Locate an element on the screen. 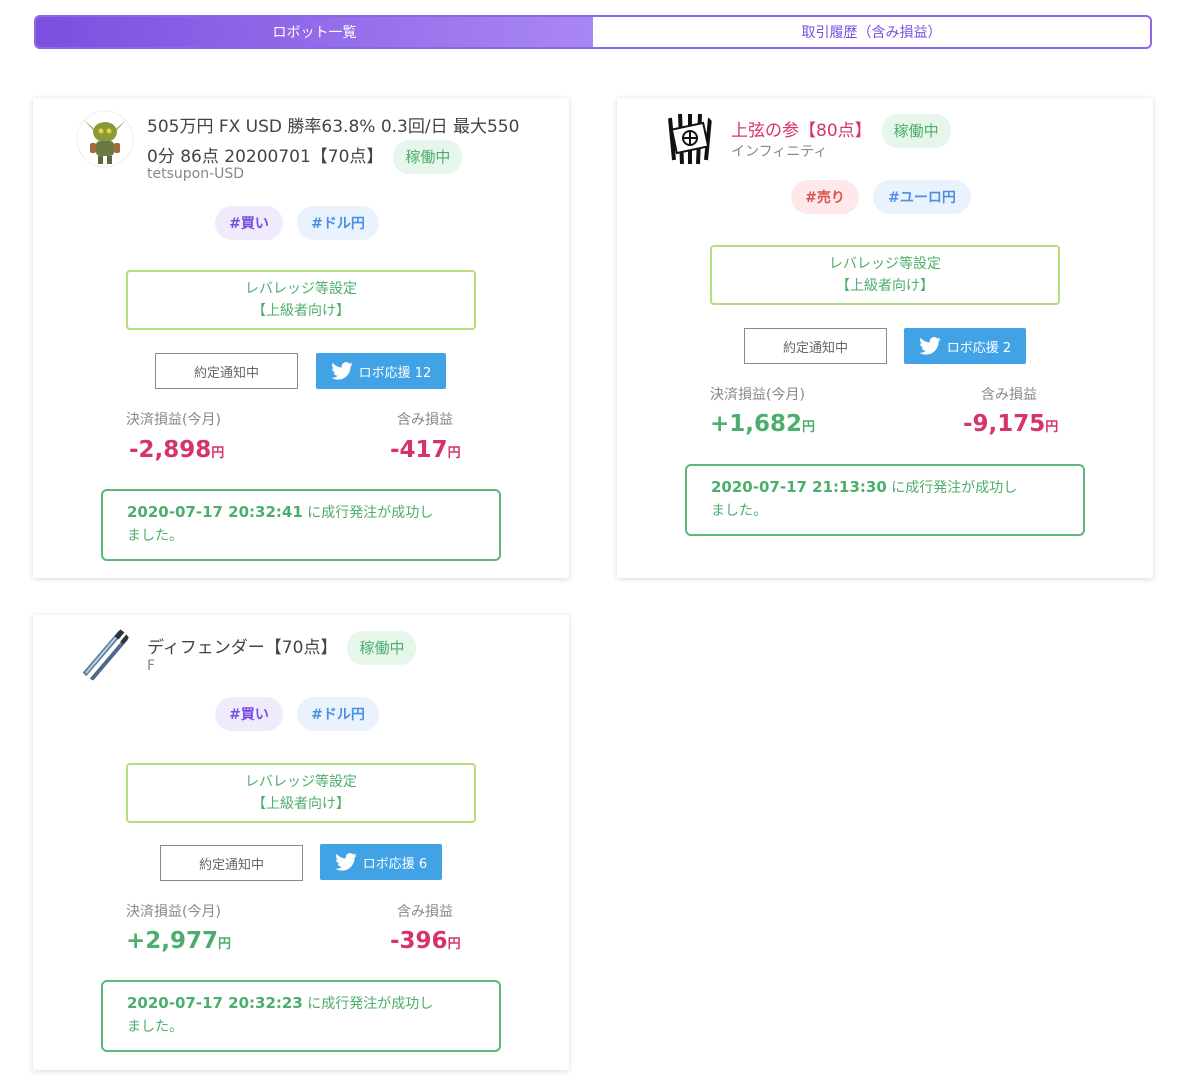 Image resolution: width=1200 pixels, height=1091 pixels. tab-robot-list: ロボット一覧 is located at coordinates (314, 32).